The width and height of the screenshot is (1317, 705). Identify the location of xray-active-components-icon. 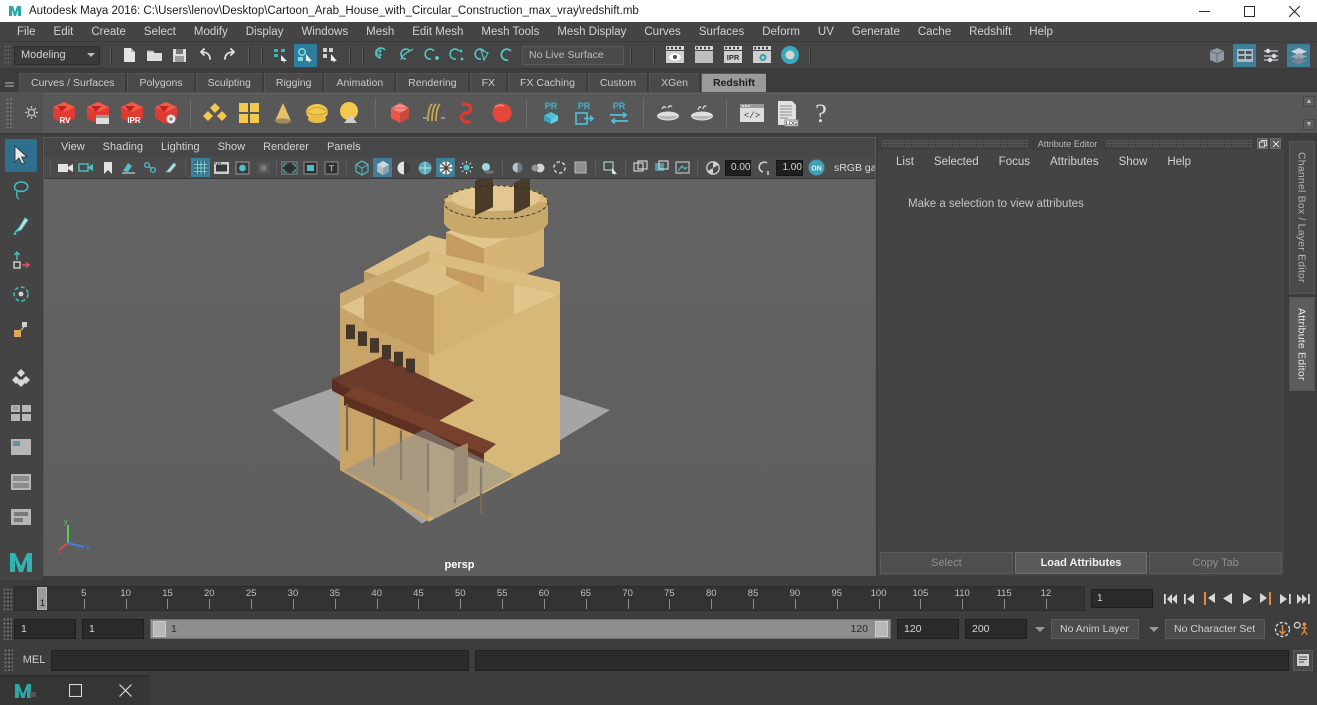
(661, 167).